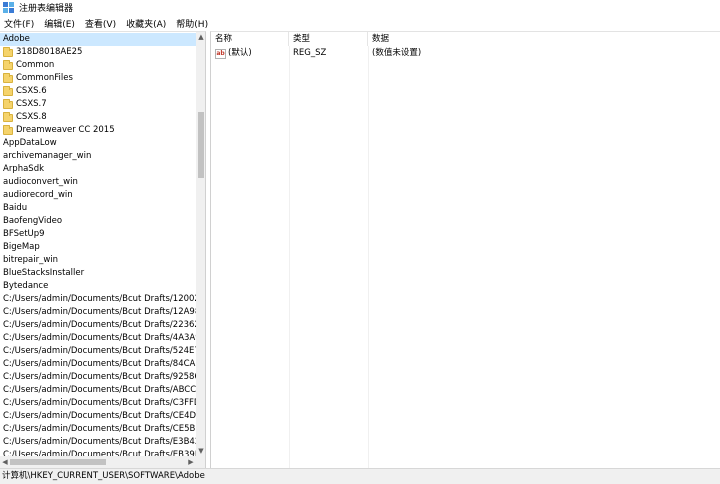 The image size is (720, 484). I want to click on tree-horizontal-scrollbar: ◀ ▶, so click(98, 462).